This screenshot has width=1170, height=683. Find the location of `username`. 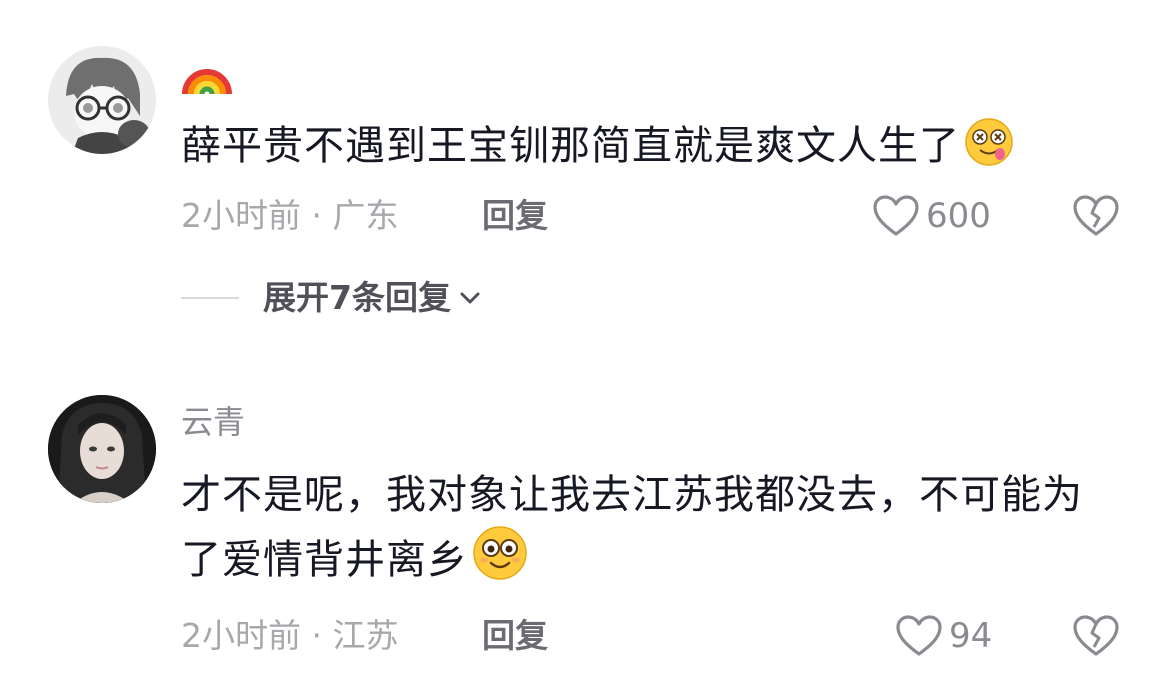

username is located at coordinates (207, 72).